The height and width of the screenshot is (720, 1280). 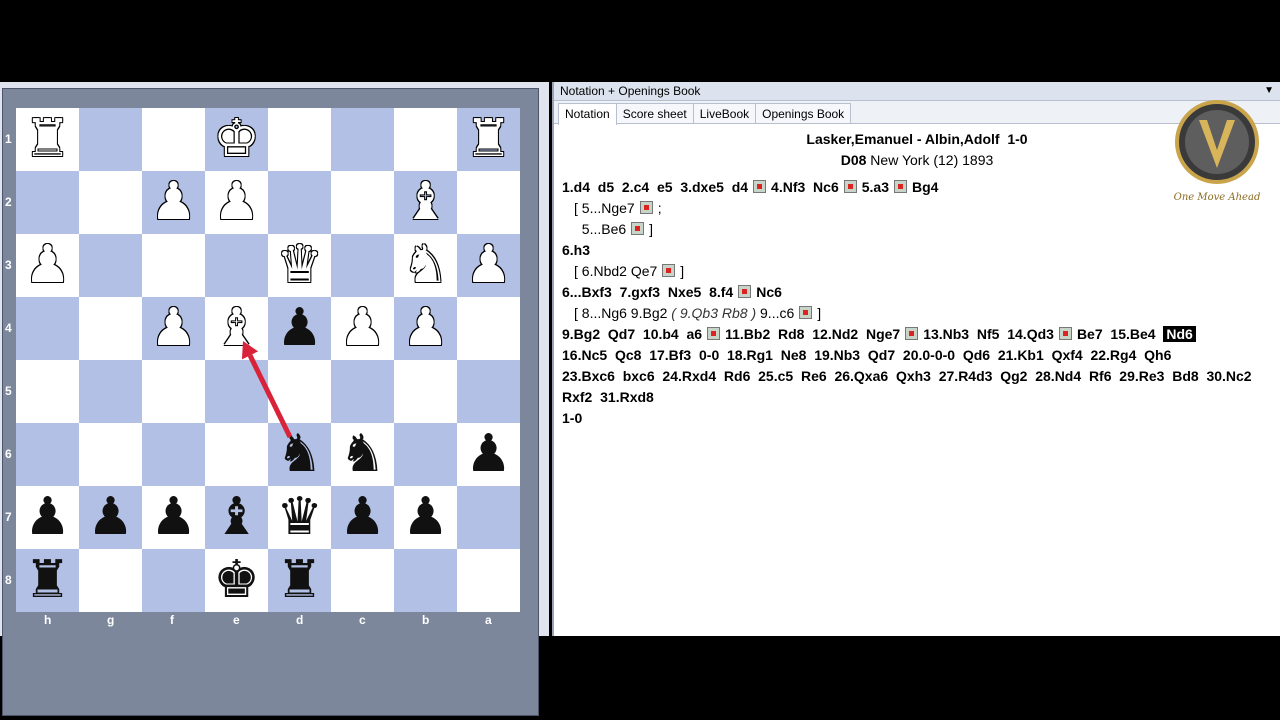 I want to click on piece-d6: ♞, so click(x=299, y=454).